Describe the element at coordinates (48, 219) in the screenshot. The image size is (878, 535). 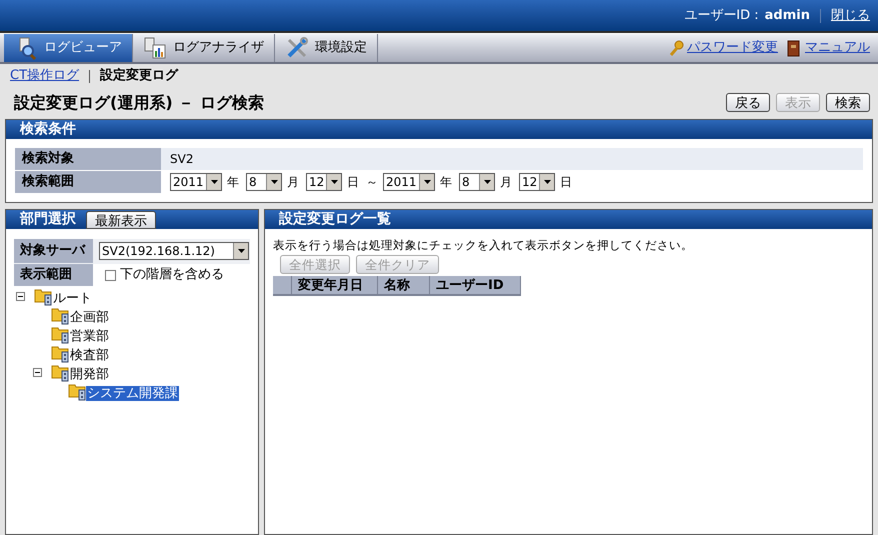
I see `panel-title: 部門選択` at that location.